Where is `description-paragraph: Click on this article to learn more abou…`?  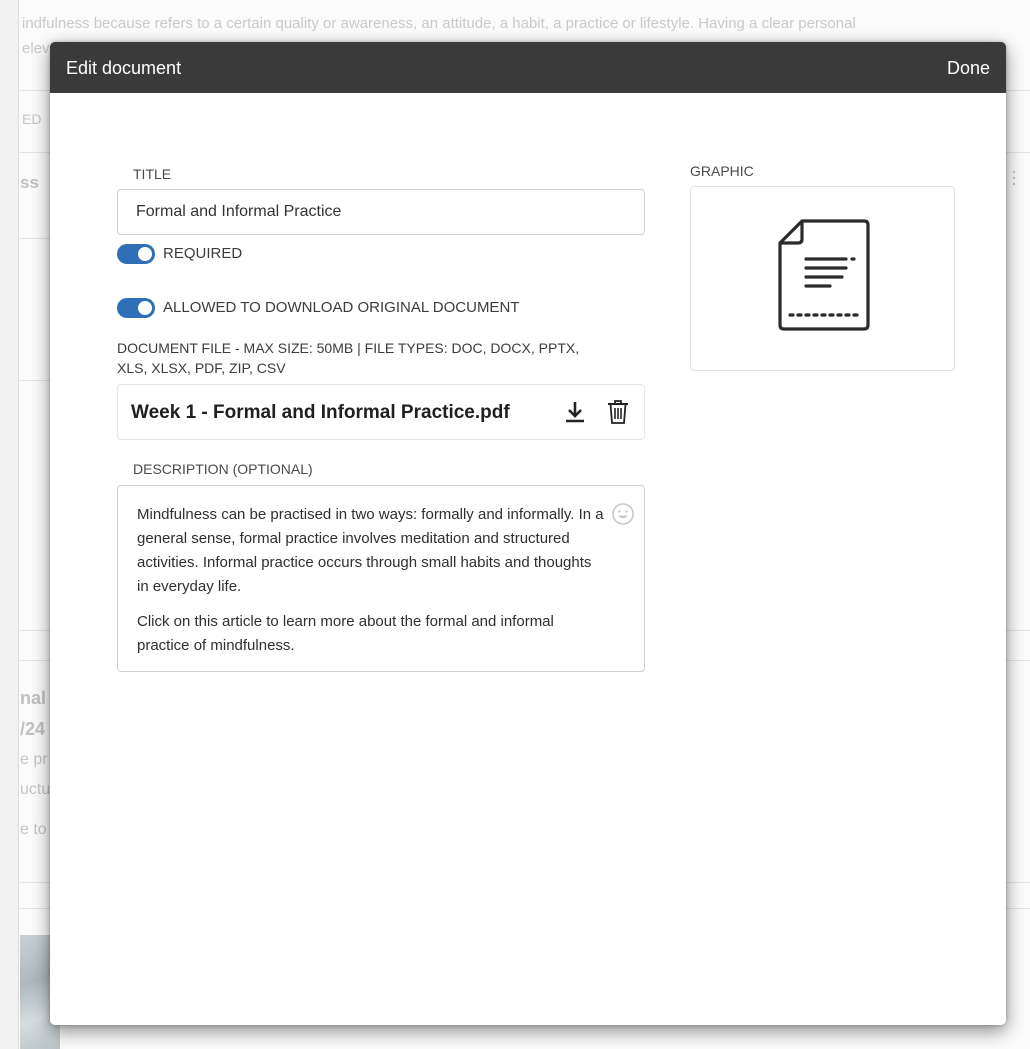
description-paragraph: Click on this article to learn more abou… is located at coordinates (345, 633).